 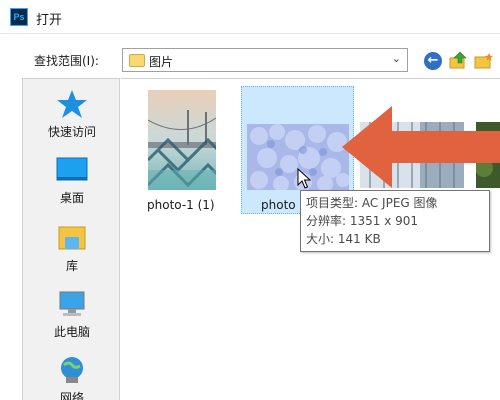 What do you see at coordinates (71, 132) in the screenshot?
I see `place-label: 快速访问` at bounding box center [71, 132].